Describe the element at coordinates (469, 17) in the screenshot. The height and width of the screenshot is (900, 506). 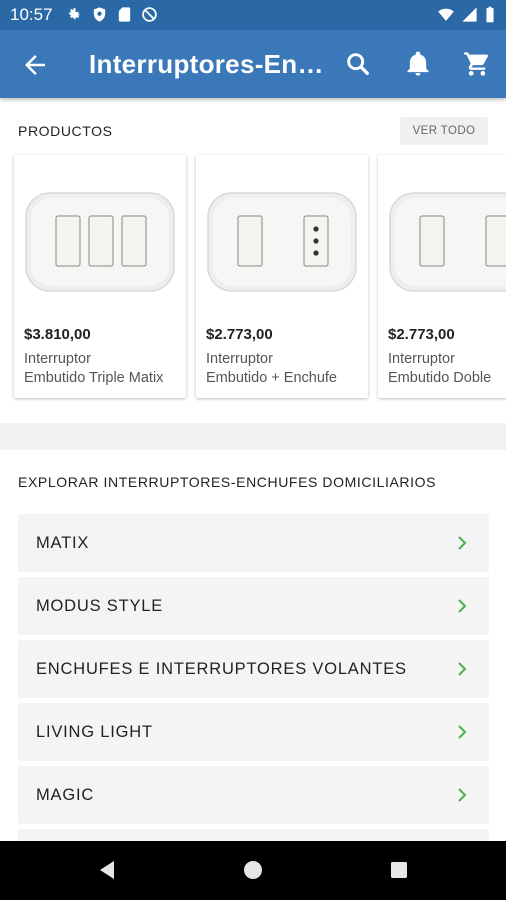
I see `signal-icon` at that location.